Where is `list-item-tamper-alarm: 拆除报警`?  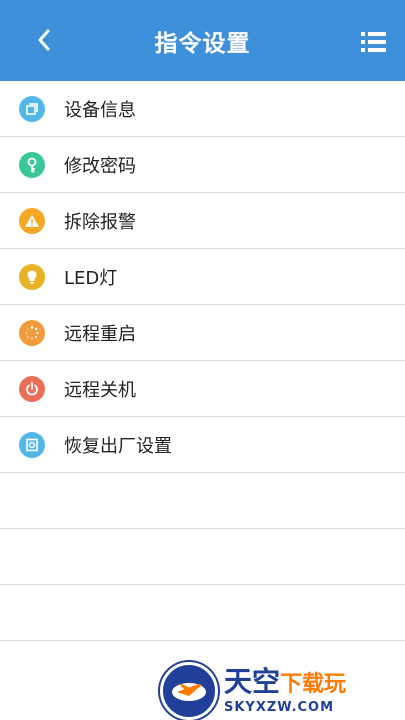
list-item-tamper-alarm: 拆除报警 is located at coordinates (202, 221).